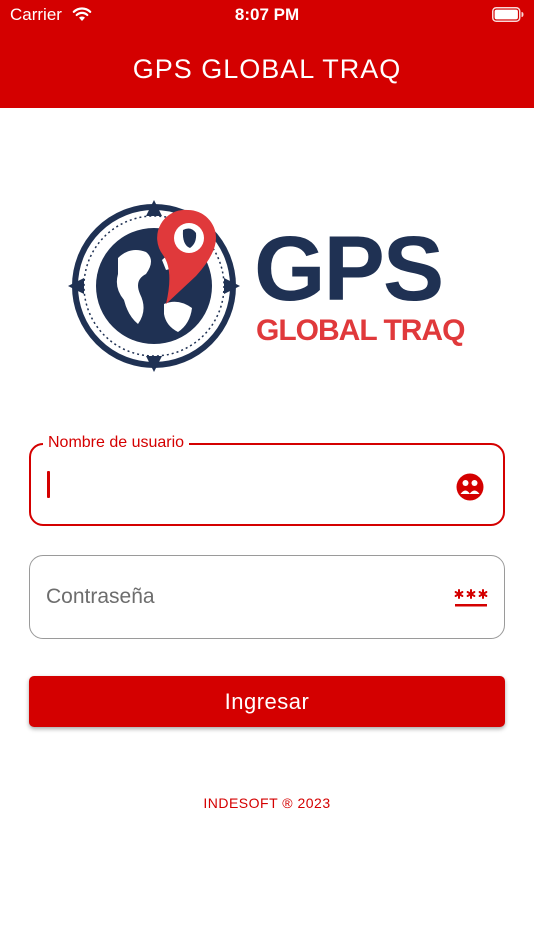 This screenshot has width=534, height=950. I want to click on password-field, so click(267, 597).